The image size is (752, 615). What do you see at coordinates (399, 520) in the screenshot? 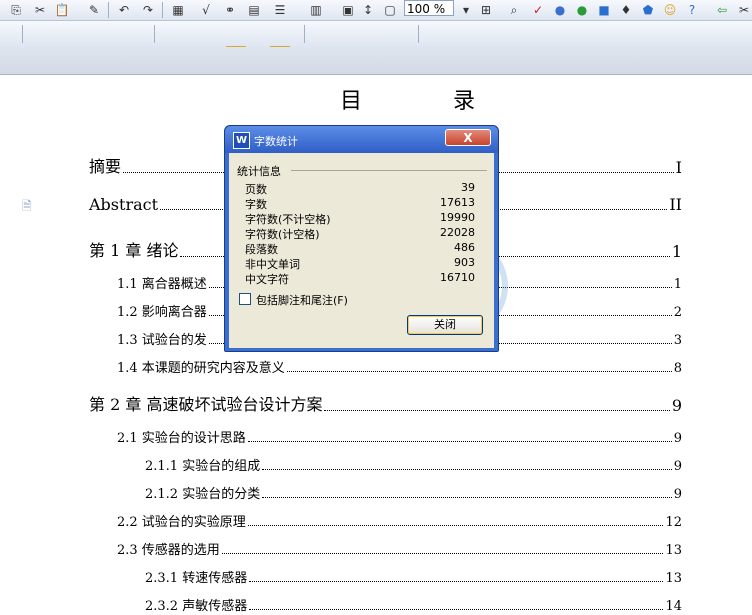
I see `toc-entry: 2.2 试验台的实验原理 12` at bounding box center [399, 520].